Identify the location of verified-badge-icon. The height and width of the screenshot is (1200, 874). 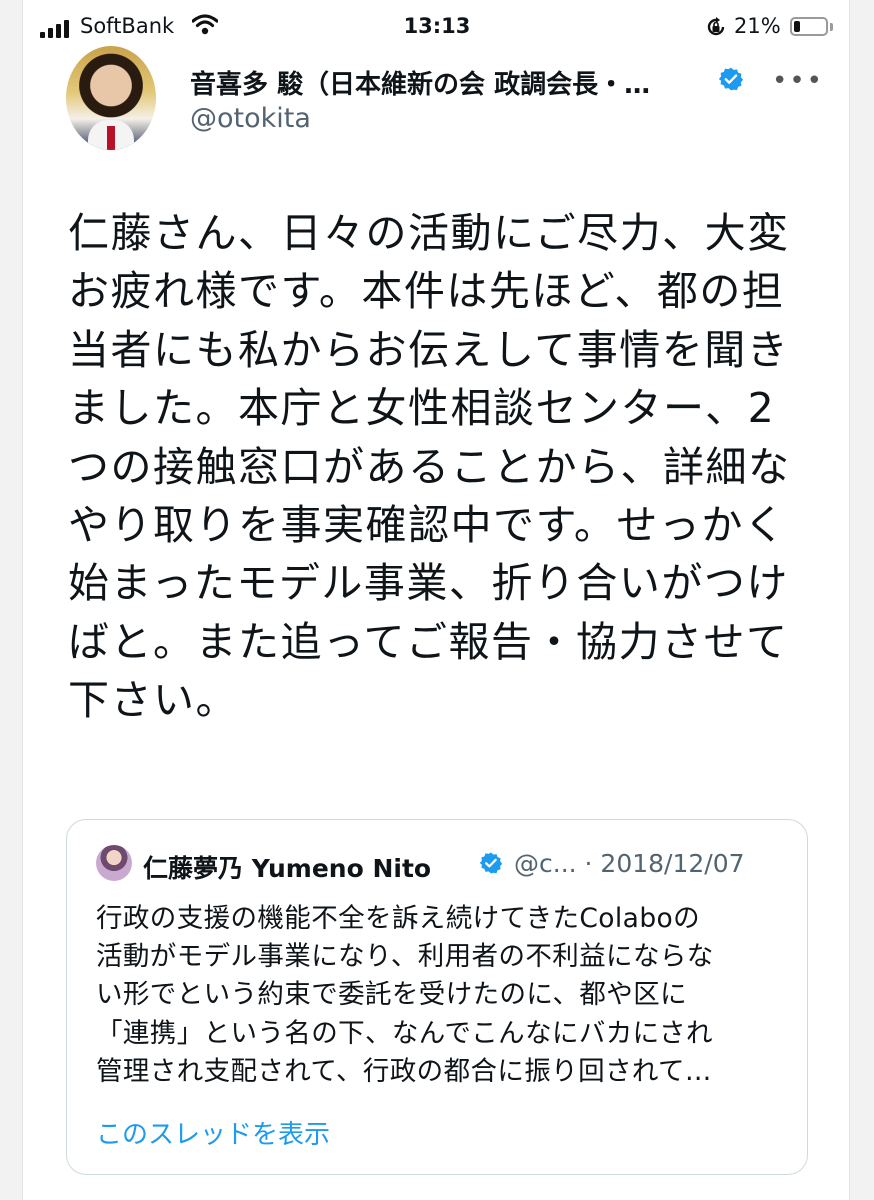
(731, 79).